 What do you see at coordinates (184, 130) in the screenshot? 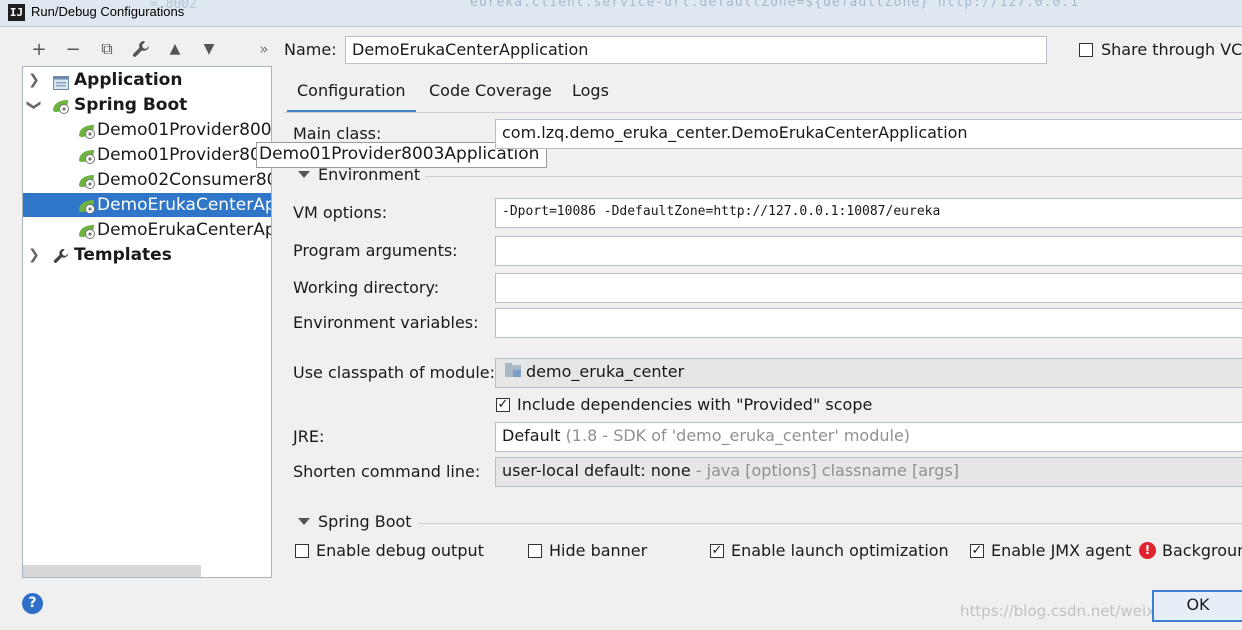
I see `tree-node-label: Demo01Provider8001Application` at bounding box center [184, 130].